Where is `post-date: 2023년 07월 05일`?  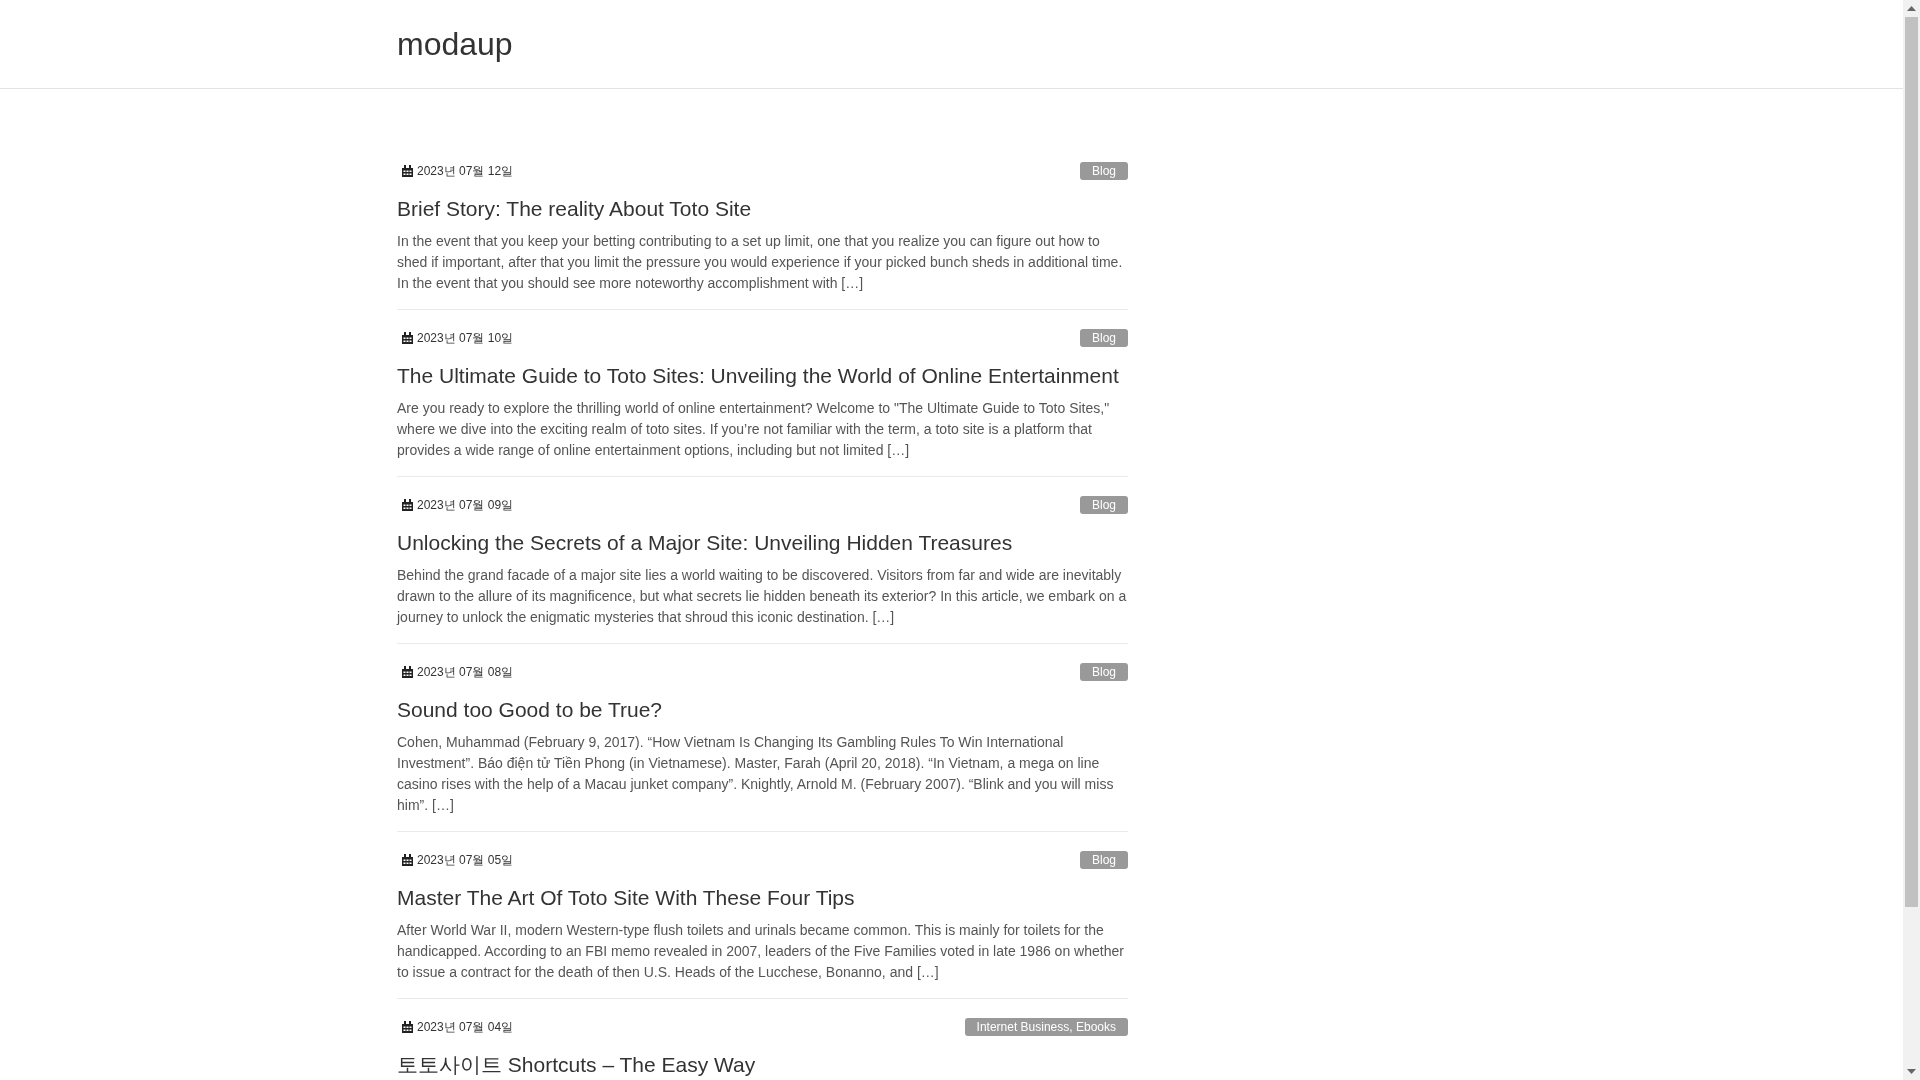
post-date: 2023년 07월 05일 is located at coordinates (465, 860).